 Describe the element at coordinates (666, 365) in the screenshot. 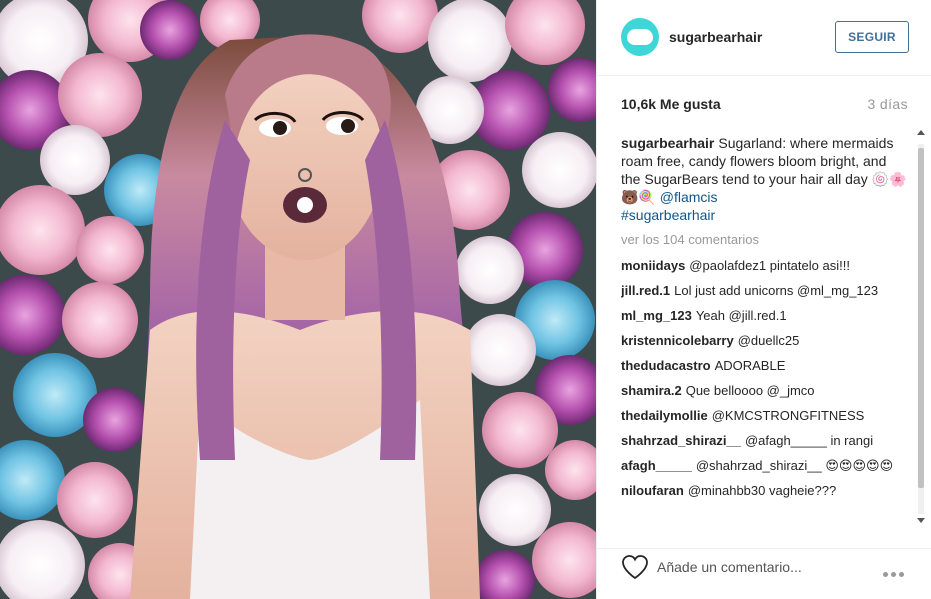

I see `comment-username: thedudacastro` at that location.